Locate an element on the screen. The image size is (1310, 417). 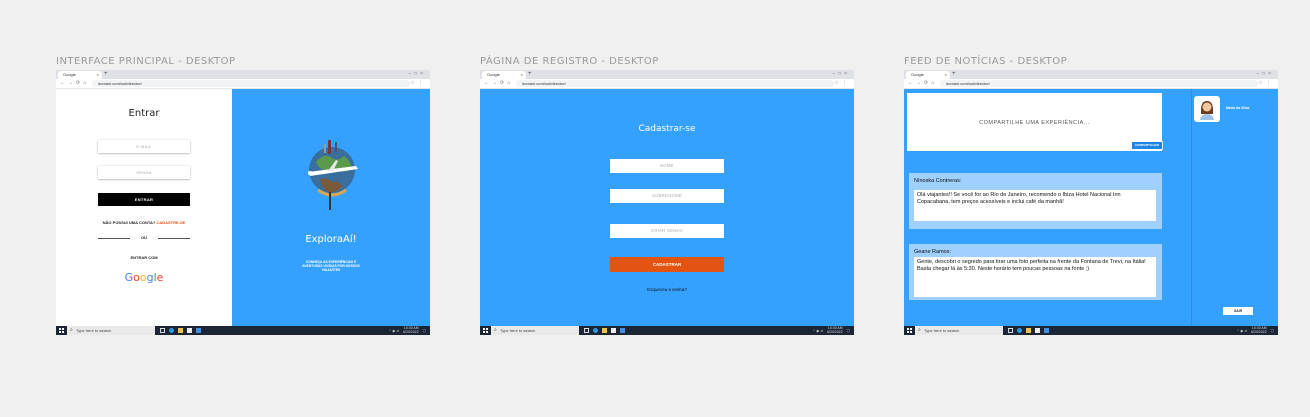
name-field: NOME is located at coordinates (667, 166).